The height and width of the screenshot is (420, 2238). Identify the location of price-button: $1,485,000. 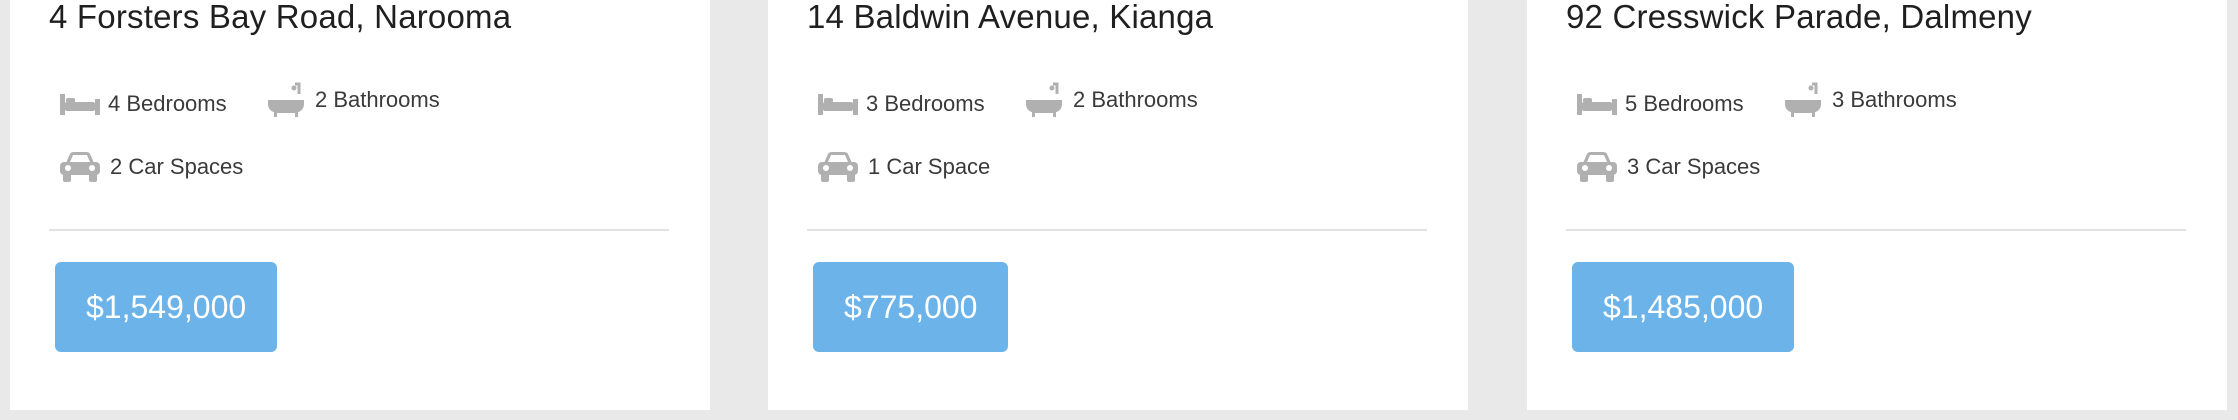
(1683, 307).